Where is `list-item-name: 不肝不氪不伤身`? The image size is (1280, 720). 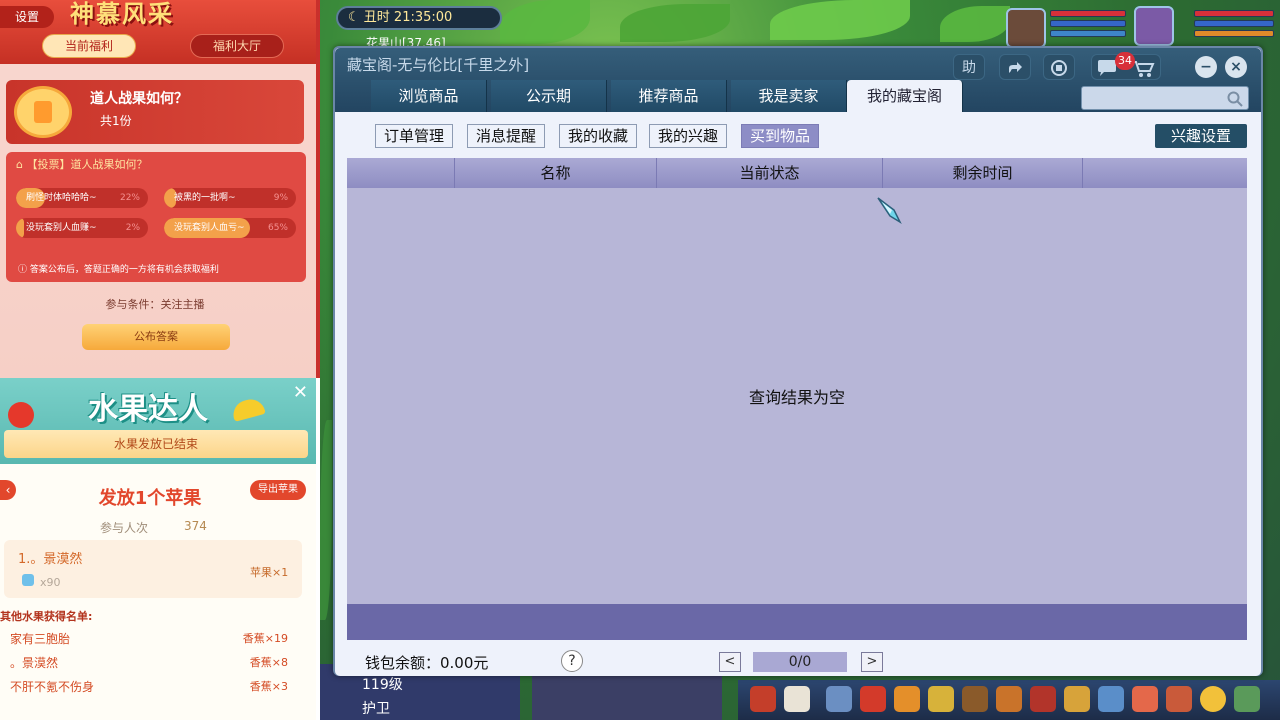 list-item-name: 不肝不氪不伤身 is located at coordinates (52, 687).